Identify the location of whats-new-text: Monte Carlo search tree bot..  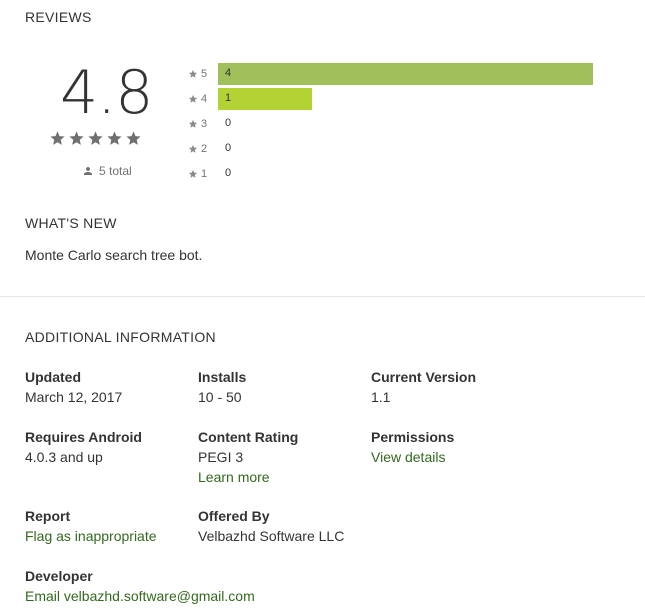
(114, 255).